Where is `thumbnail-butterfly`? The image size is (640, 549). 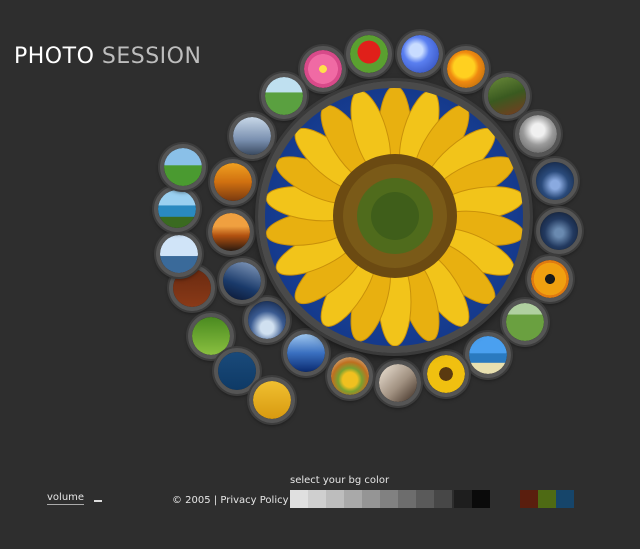 thumbnail-butterfly is located at coordinates (550, 279).